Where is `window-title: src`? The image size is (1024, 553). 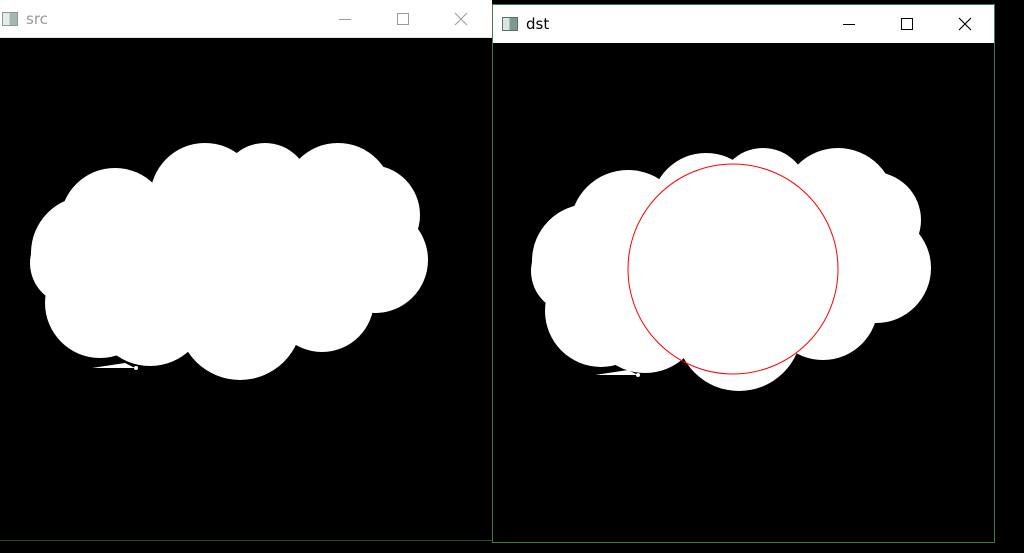
window-title: src is located at coordinates (37, 18).